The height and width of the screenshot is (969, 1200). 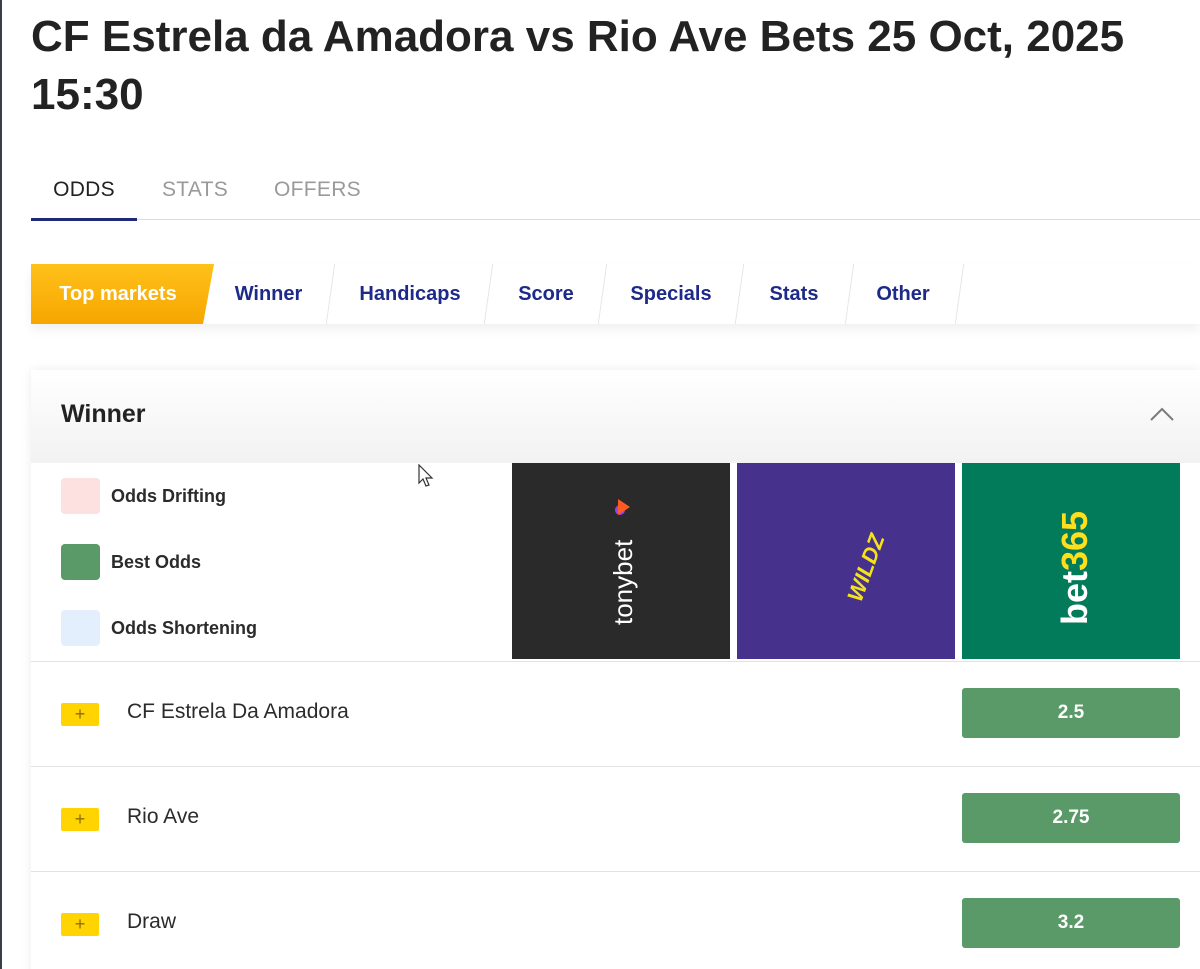 I want to click on chevron-up-icon, so click(x=1162, y=415).